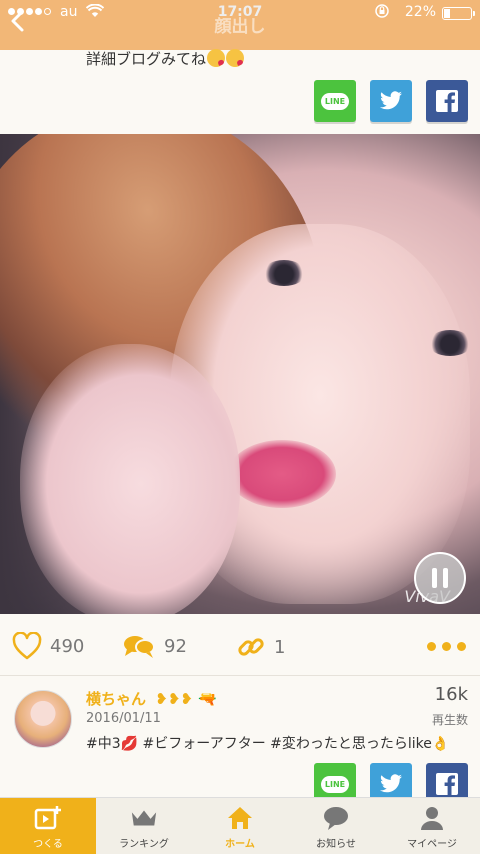 Image resolution: width=480 pixels, height=854 pixels. Describe the element at coordinates (336, 818) in the screenshot. I see `speech-bubble-icon` at that location.